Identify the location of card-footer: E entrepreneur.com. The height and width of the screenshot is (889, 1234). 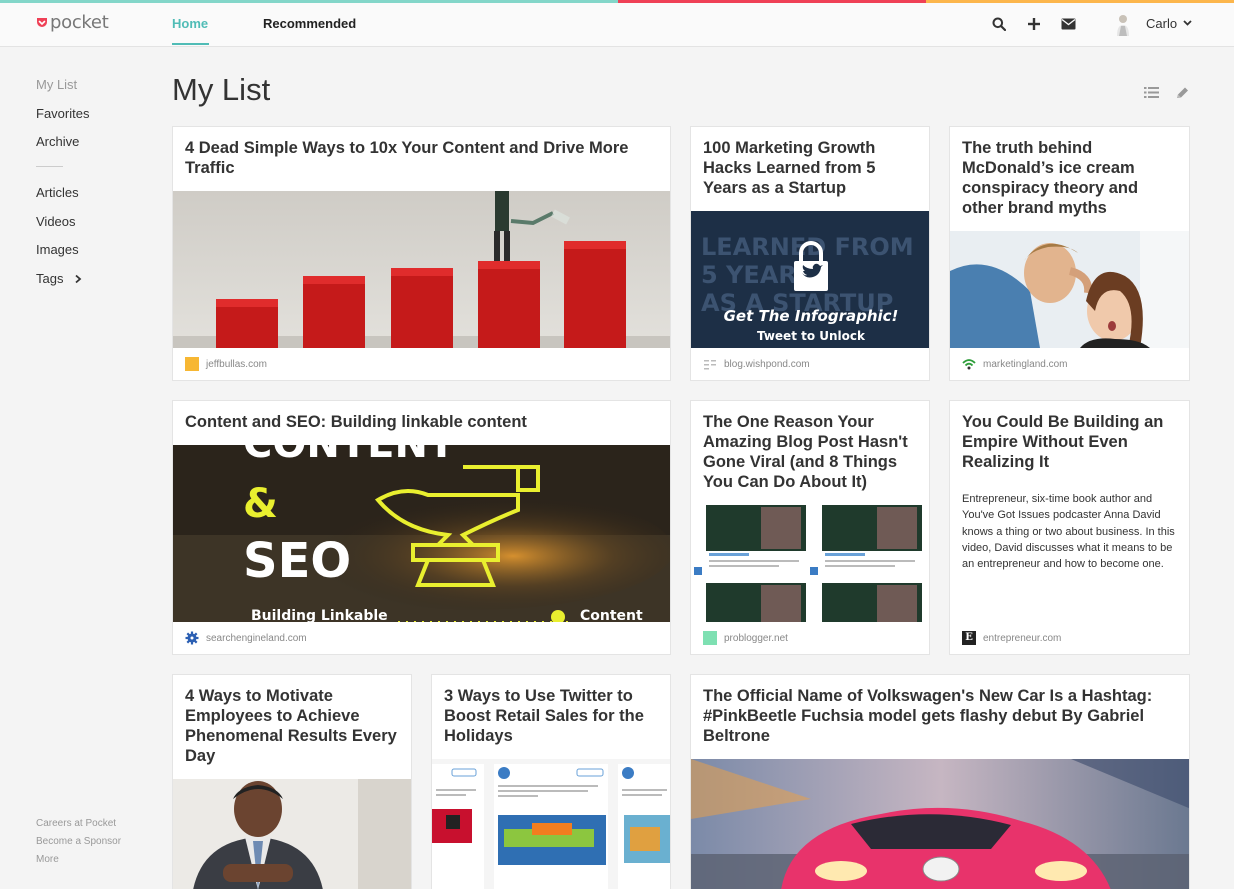
(1011, 638).